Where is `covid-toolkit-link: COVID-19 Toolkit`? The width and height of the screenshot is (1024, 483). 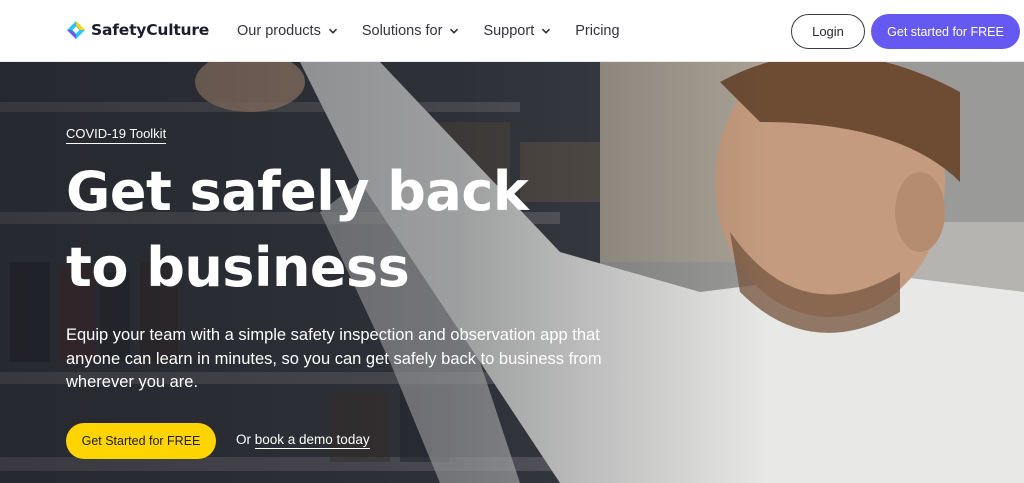
covid-toolkit-link: COVID-19 Toolkit is located at coordinates (116, 135).